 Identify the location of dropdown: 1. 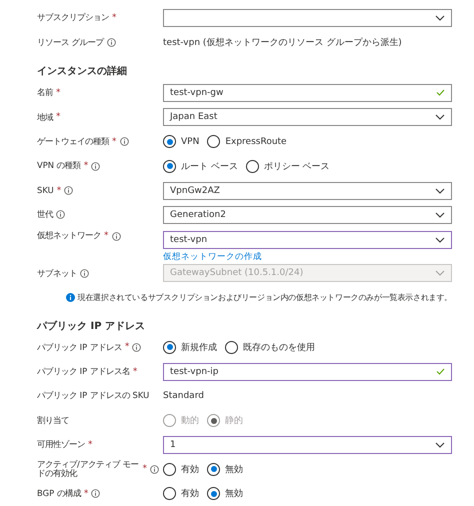
(307, 445).